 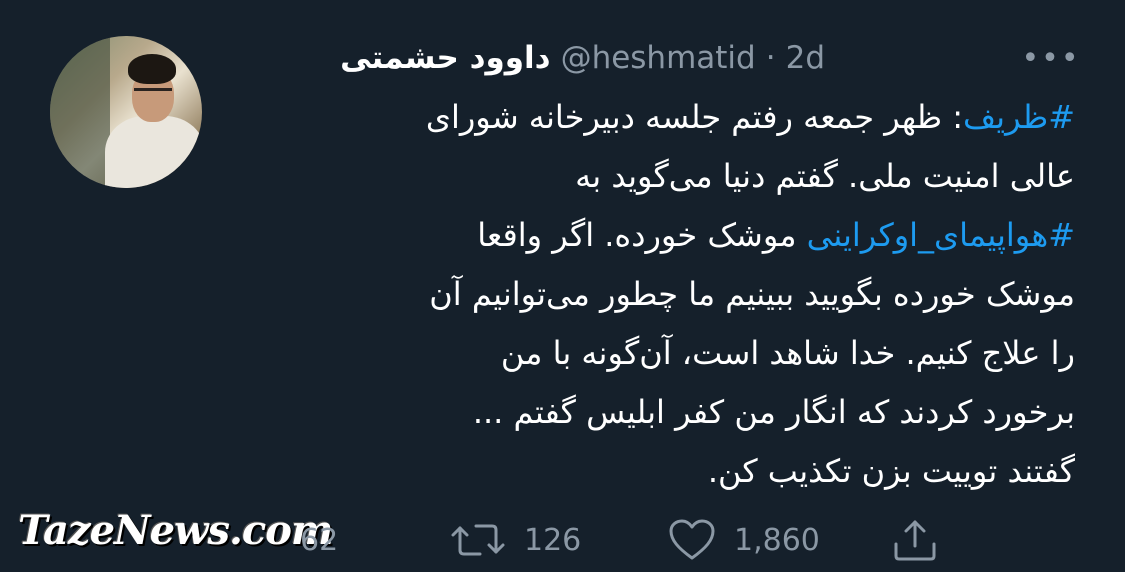 I want to click on tweet-line: #ظریف: ظهر جمعه رفتم جلسه دبیرخانه شورای, so click(x=650, y=117).